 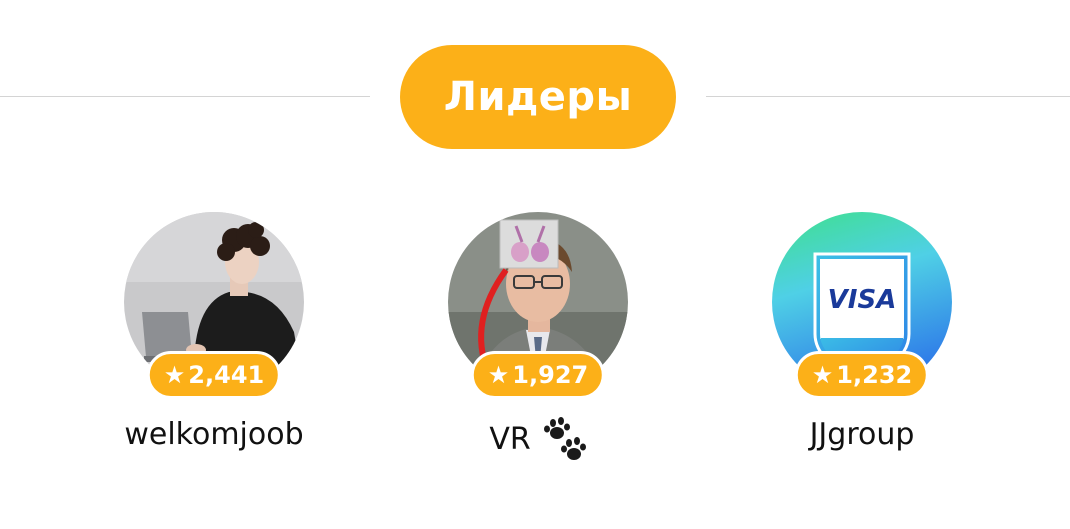 What do you see at coordinates (550, 375) in the screenshot?
I see `score-value: 1,927` at bounding box center [550, 375].